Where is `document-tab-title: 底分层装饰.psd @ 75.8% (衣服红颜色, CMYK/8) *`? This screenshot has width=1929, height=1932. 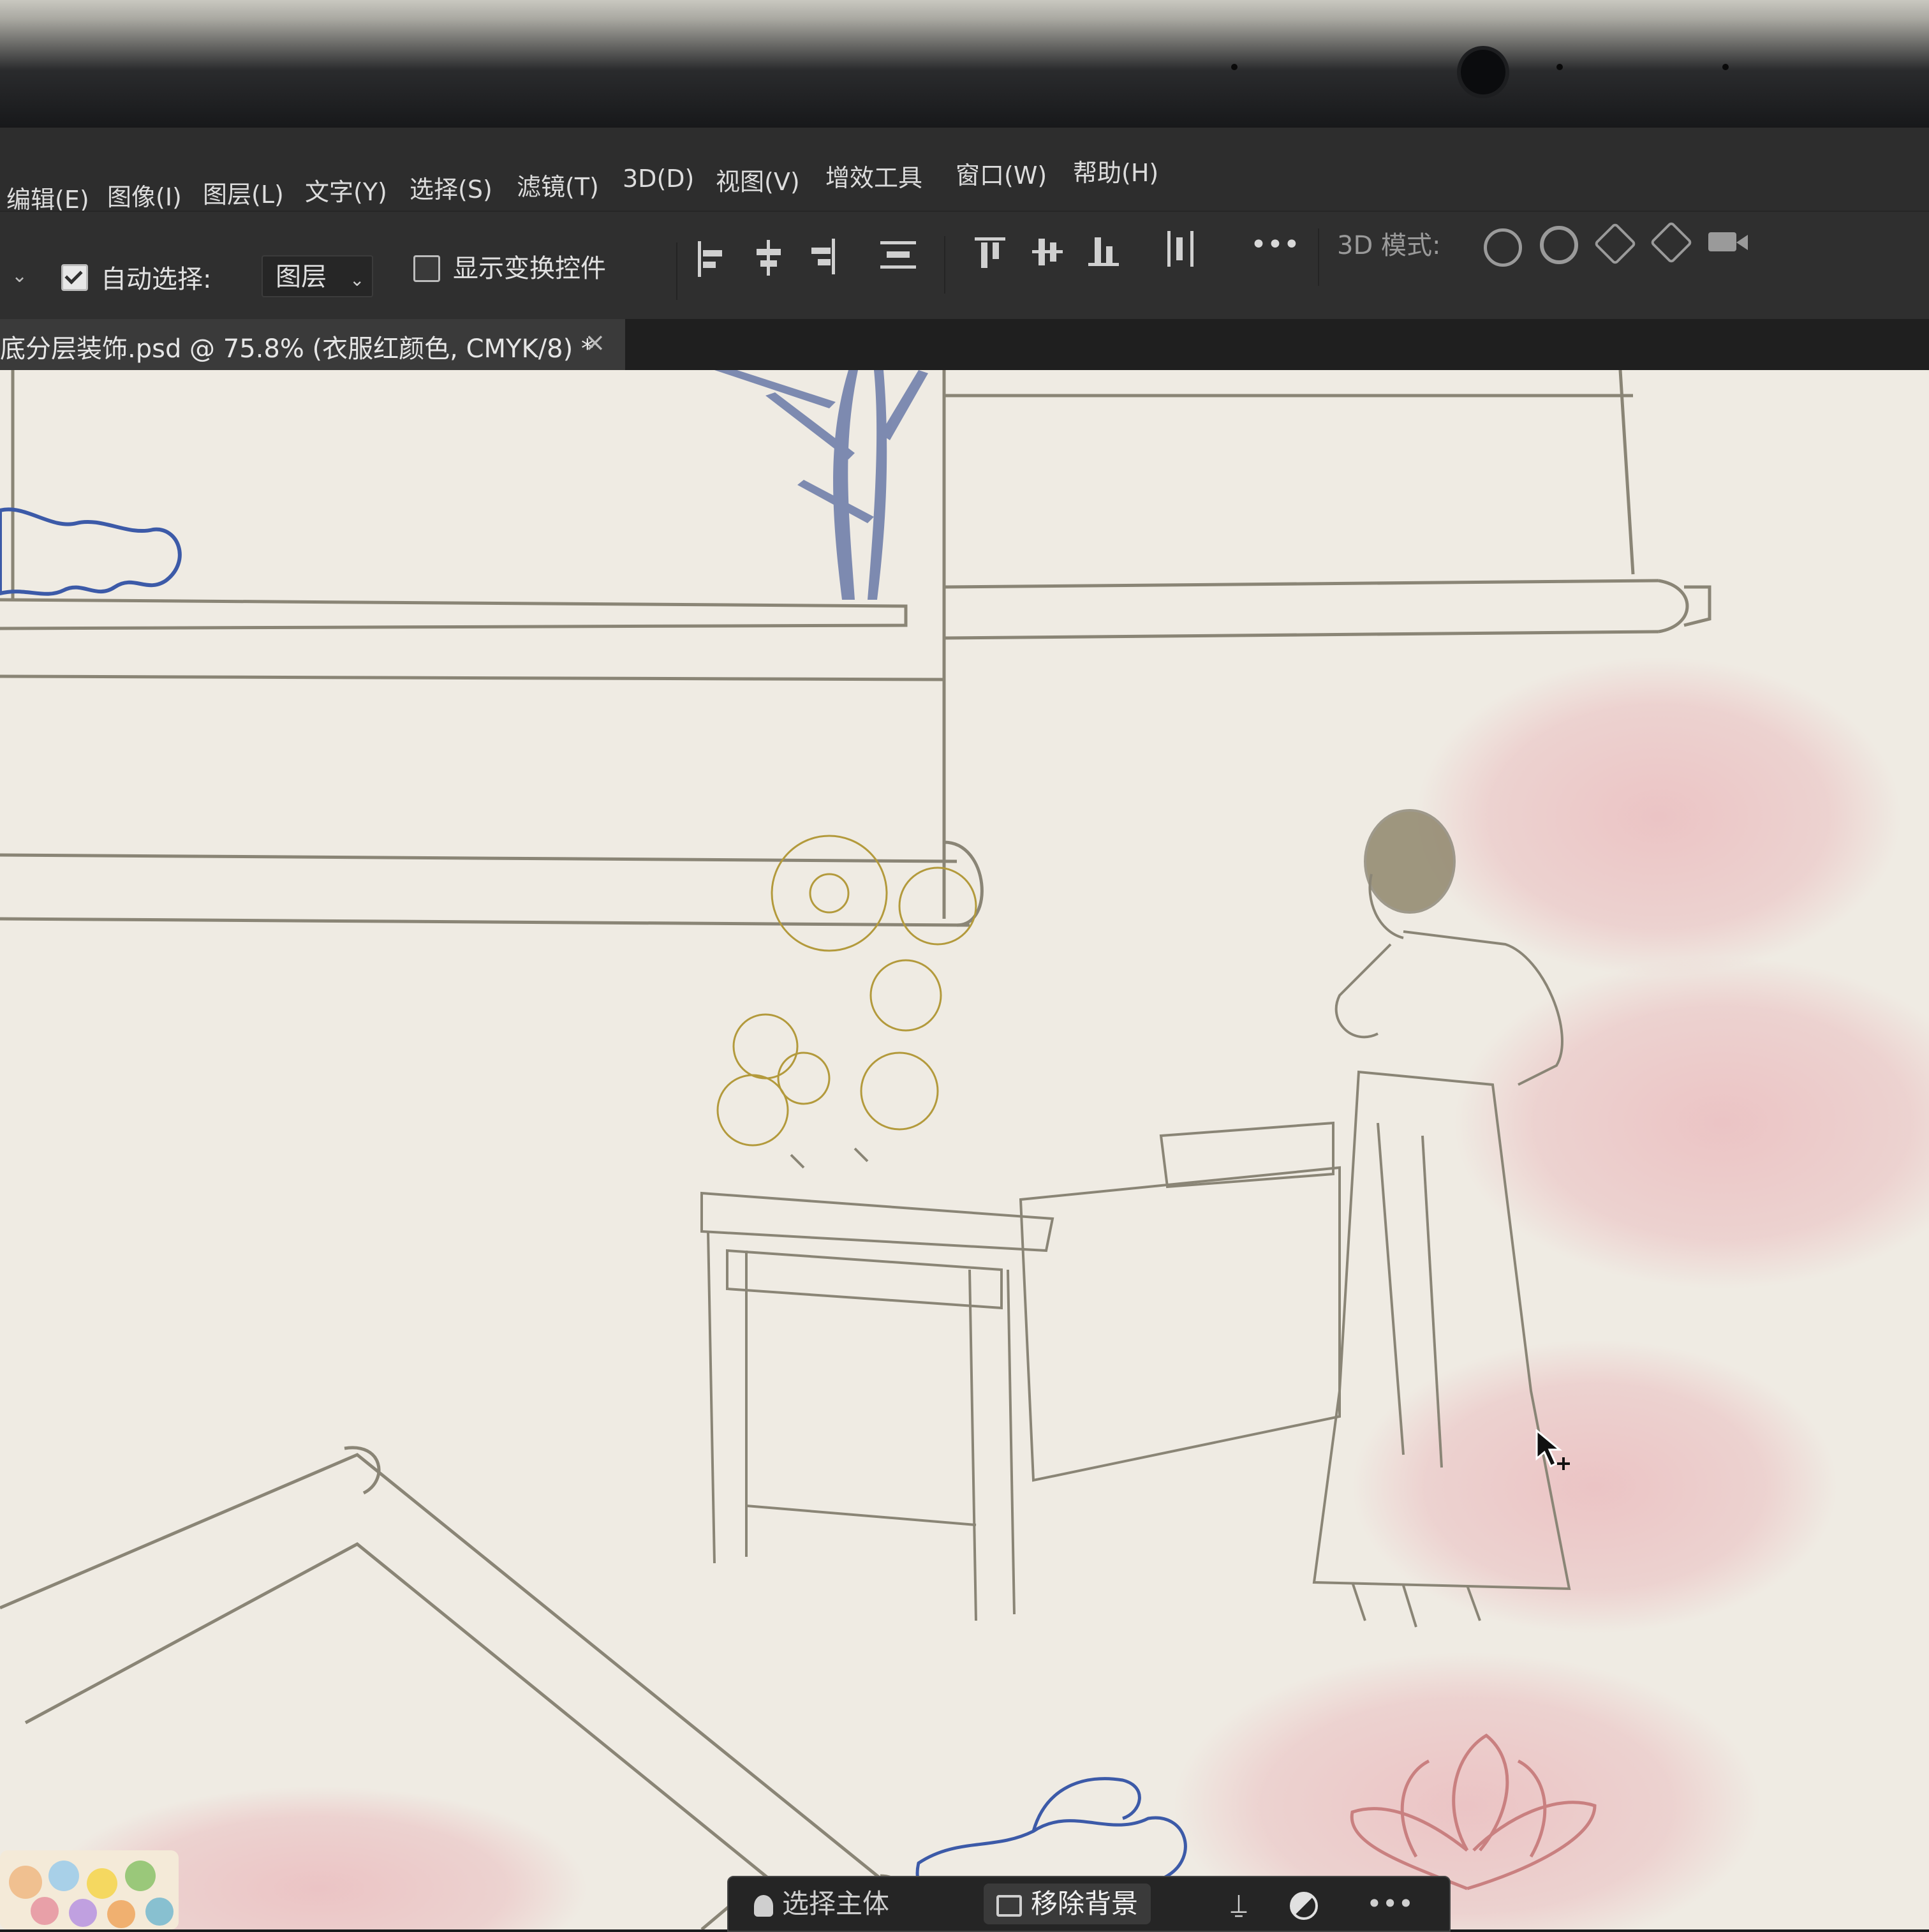
document-tab-title: 底分层装饰.psd @ 75.8% (衣服红颜色, CMYK/8) * is located at coordinates (297, 349).